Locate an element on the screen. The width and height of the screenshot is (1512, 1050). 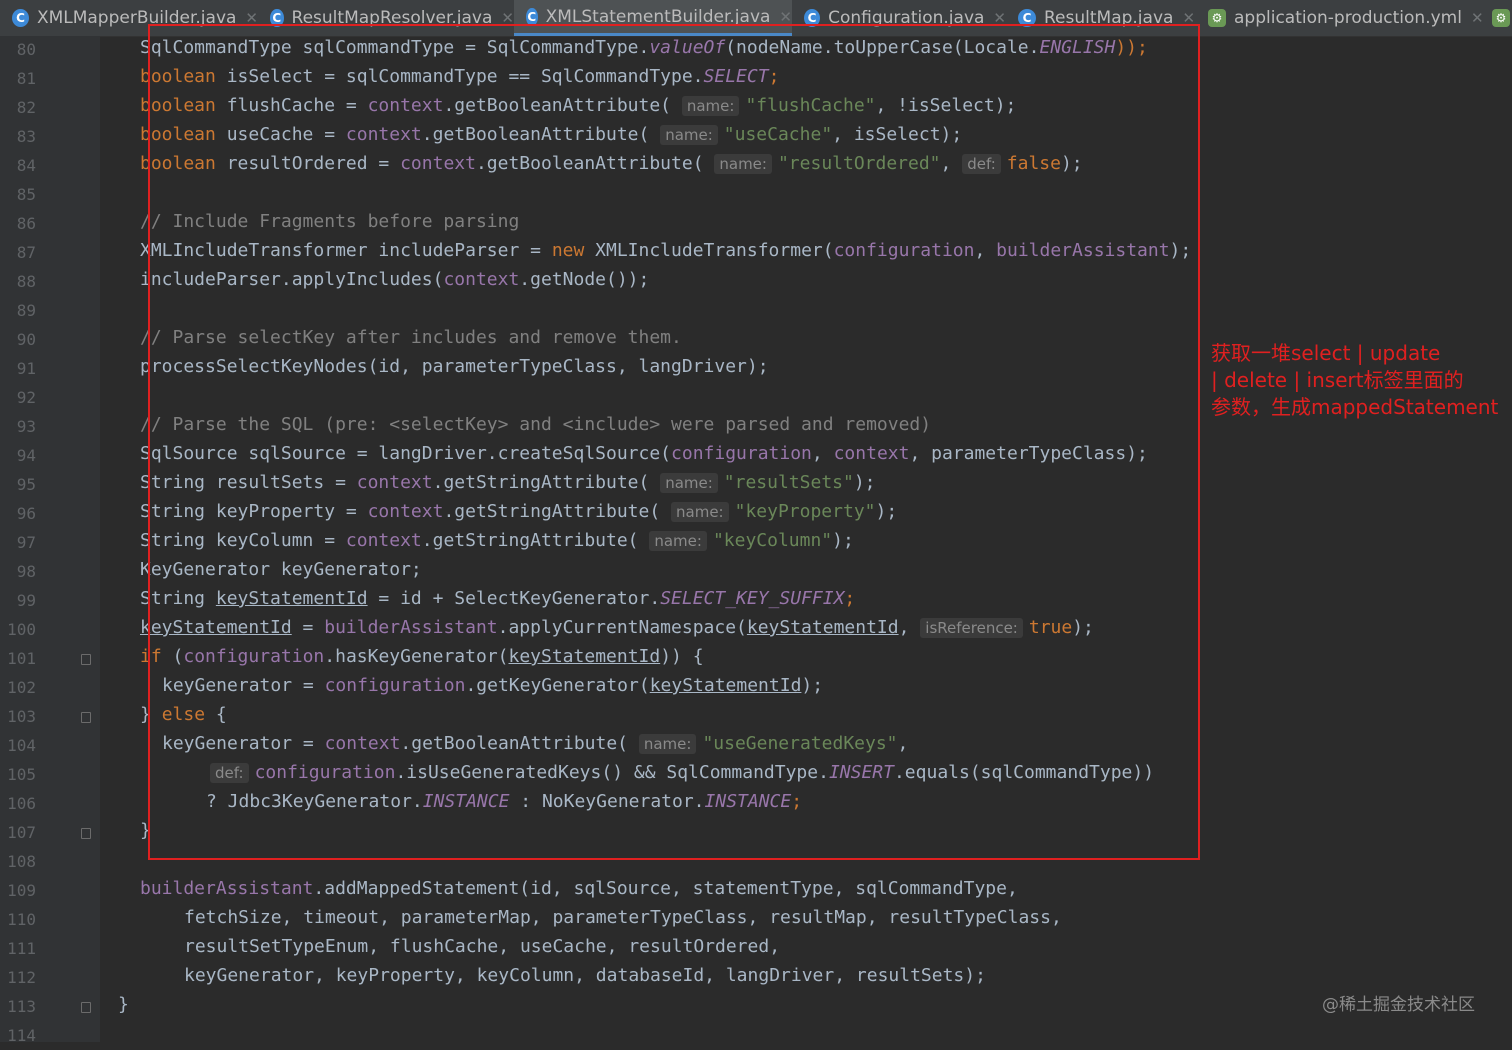
line-number: 107 is located at coordinates (21, 832).